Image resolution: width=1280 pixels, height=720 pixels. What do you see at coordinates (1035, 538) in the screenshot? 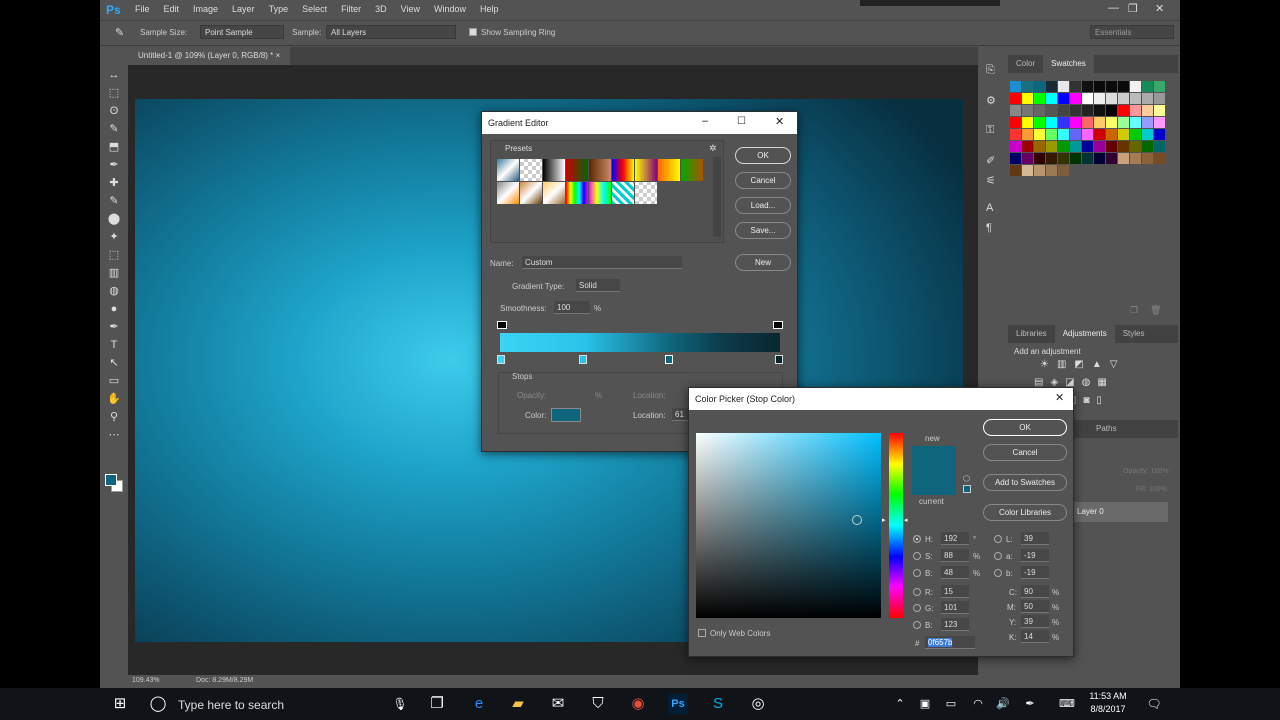
I see `l-field: 39` at bounding box center [1035, 538].